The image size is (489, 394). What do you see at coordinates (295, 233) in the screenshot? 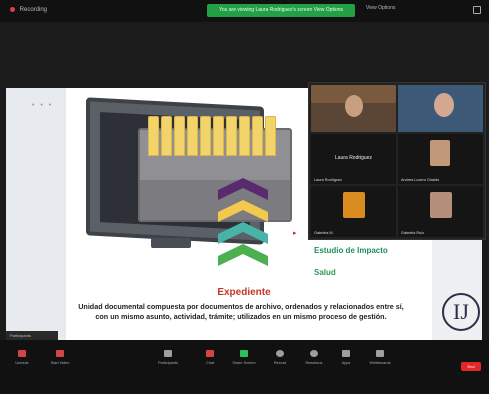
I see `pointer-icon: ▸` at bounding box center [295, 233].